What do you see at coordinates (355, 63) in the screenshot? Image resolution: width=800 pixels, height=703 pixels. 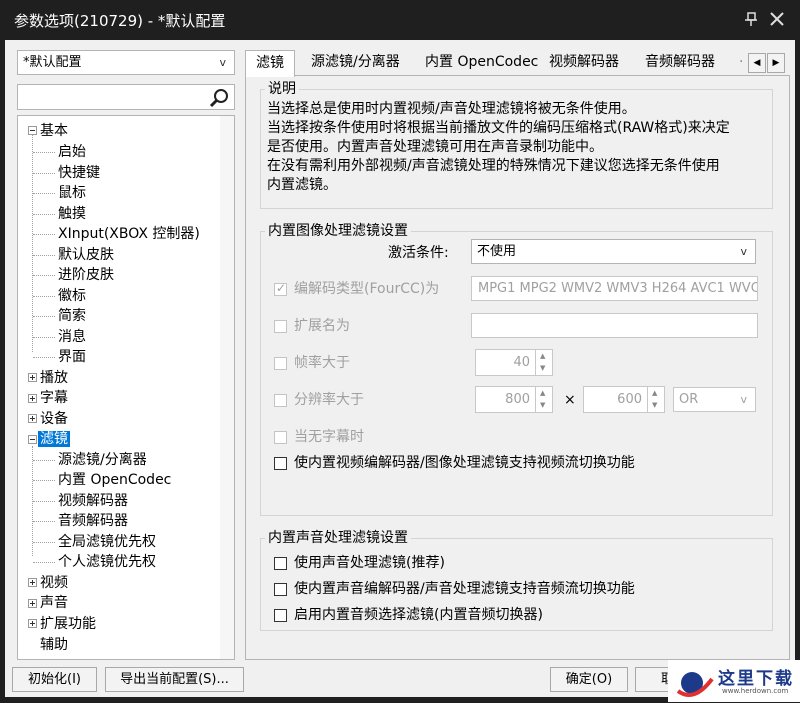 I see `tab-source-filter: 源滤镜/分离器` at bounding box center [355, 63].